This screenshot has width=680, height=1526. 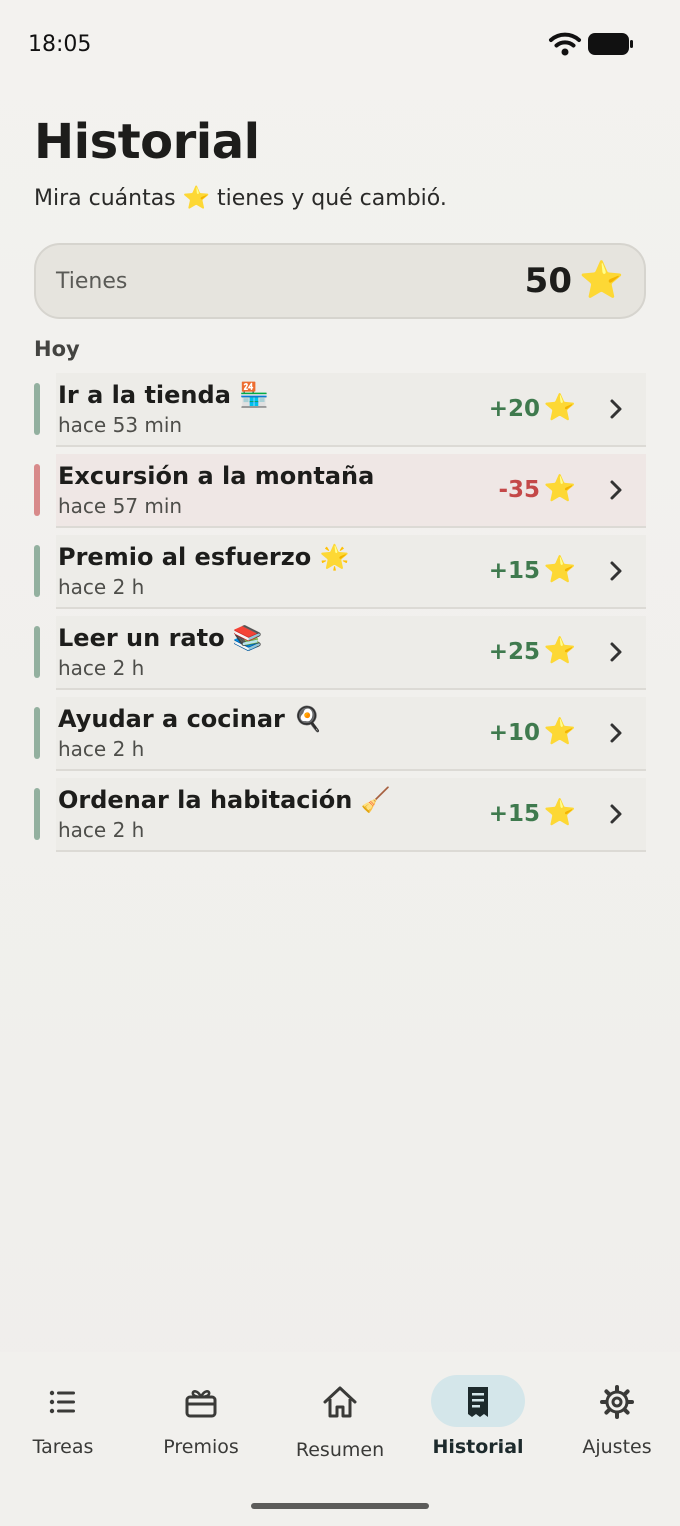 What do you see at coordinates (340, 572) in the screenshot?
I see `history-row: Premio al esfuerzo 🌟 hace 2 h +15 ⭐` at bounding box center [340, 572].